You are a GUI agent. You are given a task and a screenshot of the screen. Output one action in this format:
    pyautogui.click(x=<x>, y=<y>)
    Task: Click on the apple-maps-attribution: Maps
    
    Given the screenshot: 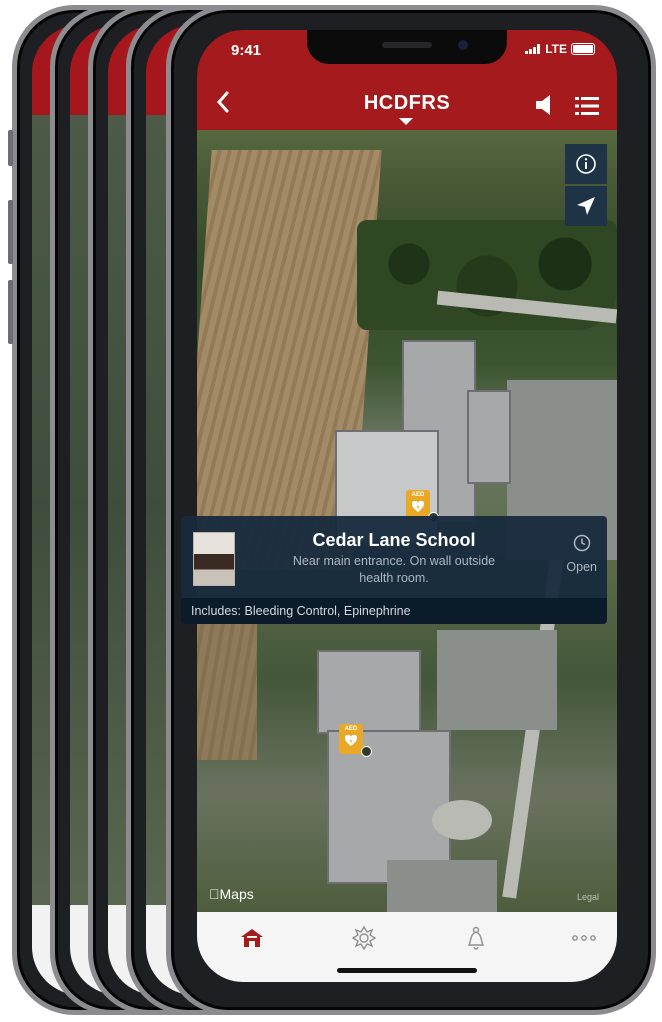 What is the action you would take?
    pyautogui.click(x=231, y=894)
    